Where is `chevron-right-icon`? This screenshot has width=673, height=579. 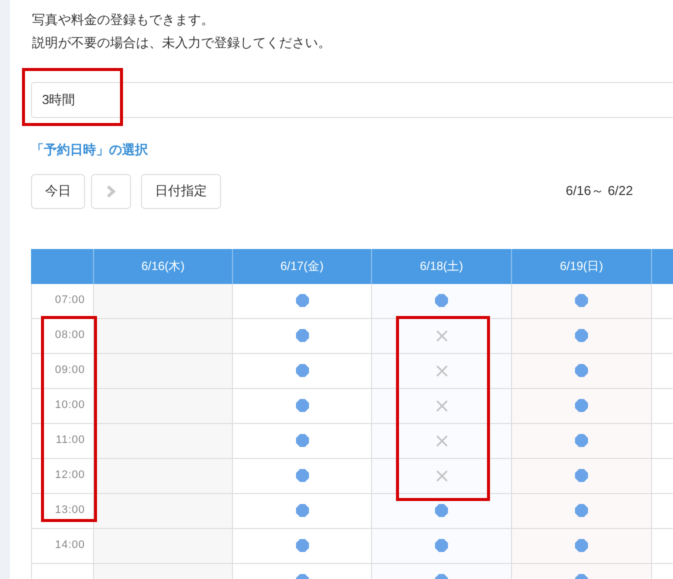 chevron-right-icon is located at coordinates (111, 191).